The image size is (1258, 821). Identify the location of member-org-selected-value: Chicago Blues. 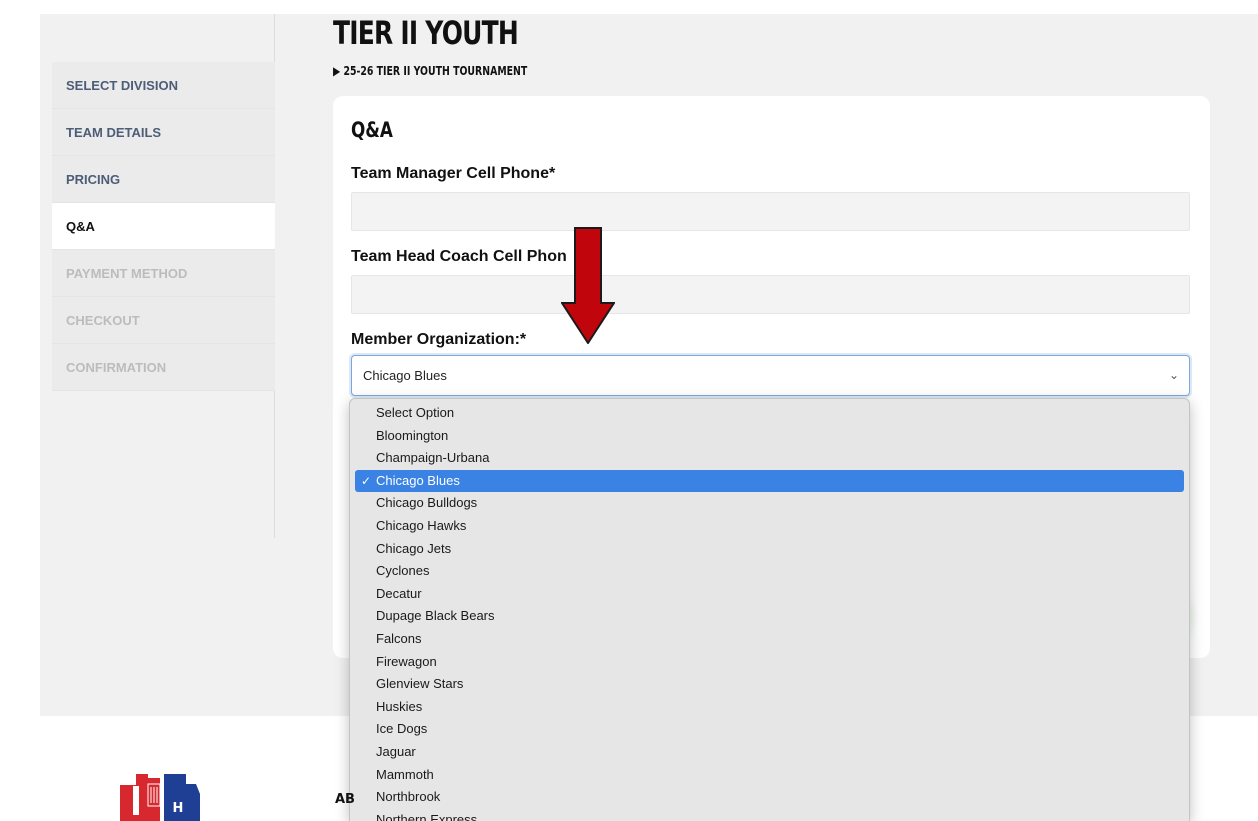
(405, 375).